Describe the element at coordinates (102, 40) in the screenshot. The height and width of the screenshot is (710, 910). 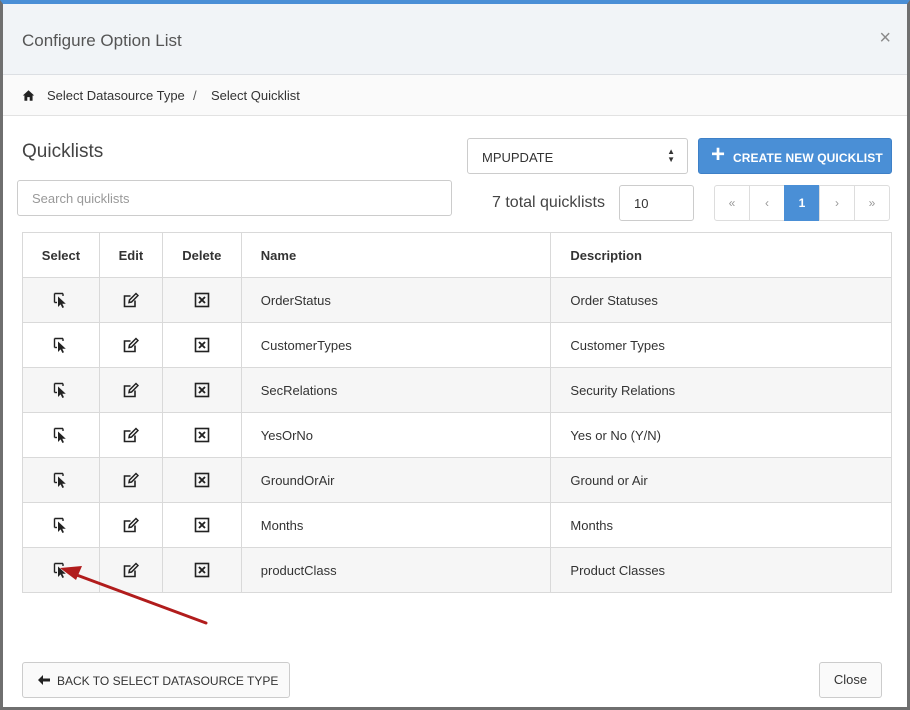
I see `modal-title: Configure Option List` at that location.